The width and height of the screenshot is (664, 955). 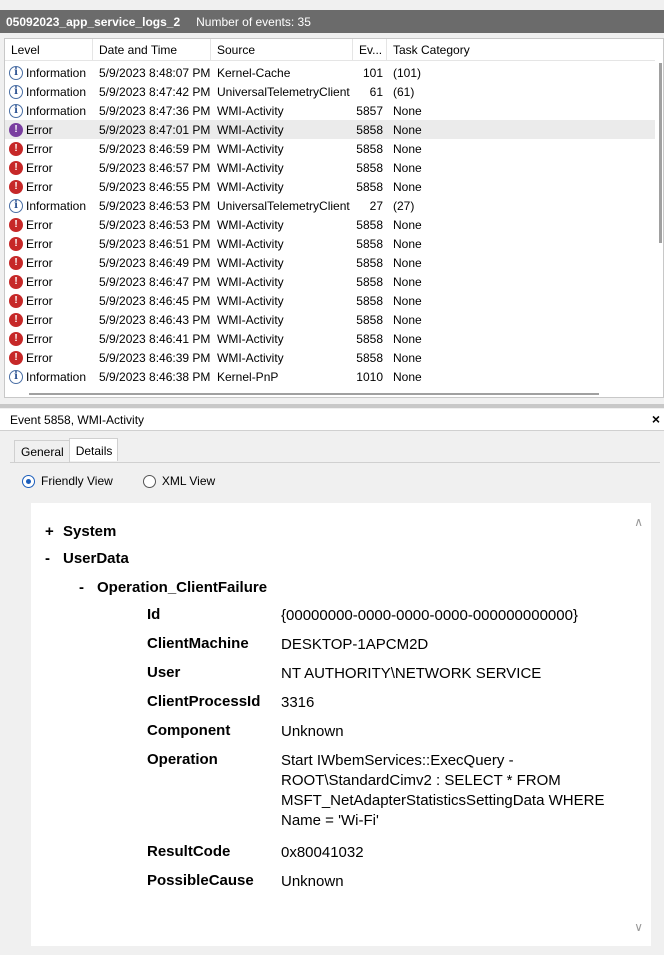 I want to click on column-source: Source, so click(x=282, y=50).